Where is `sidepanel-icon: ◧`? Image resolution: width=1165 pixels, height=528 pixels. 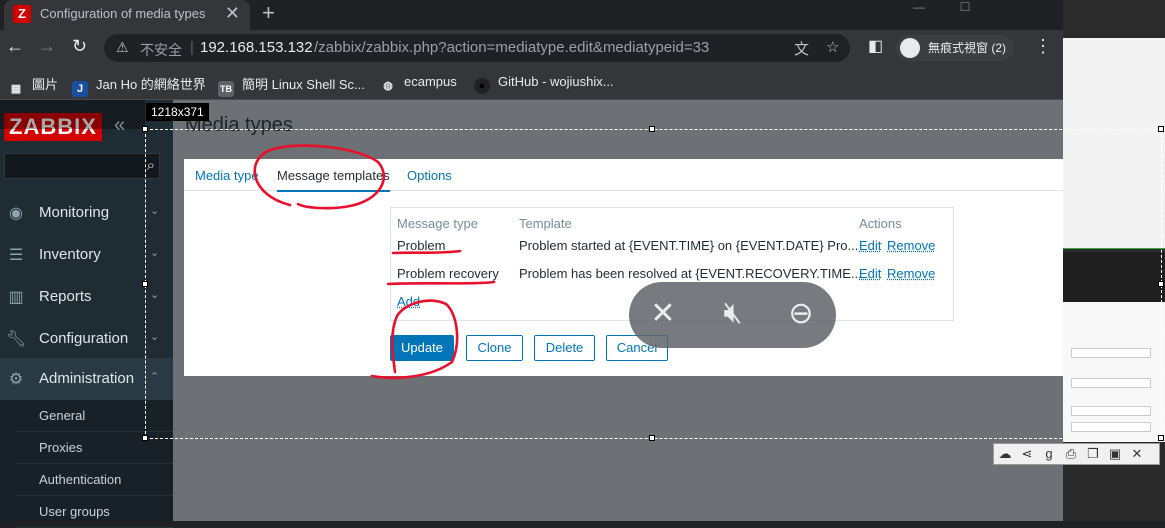
sidepanel-icon: ◧ is located at coordinates (875, 46).